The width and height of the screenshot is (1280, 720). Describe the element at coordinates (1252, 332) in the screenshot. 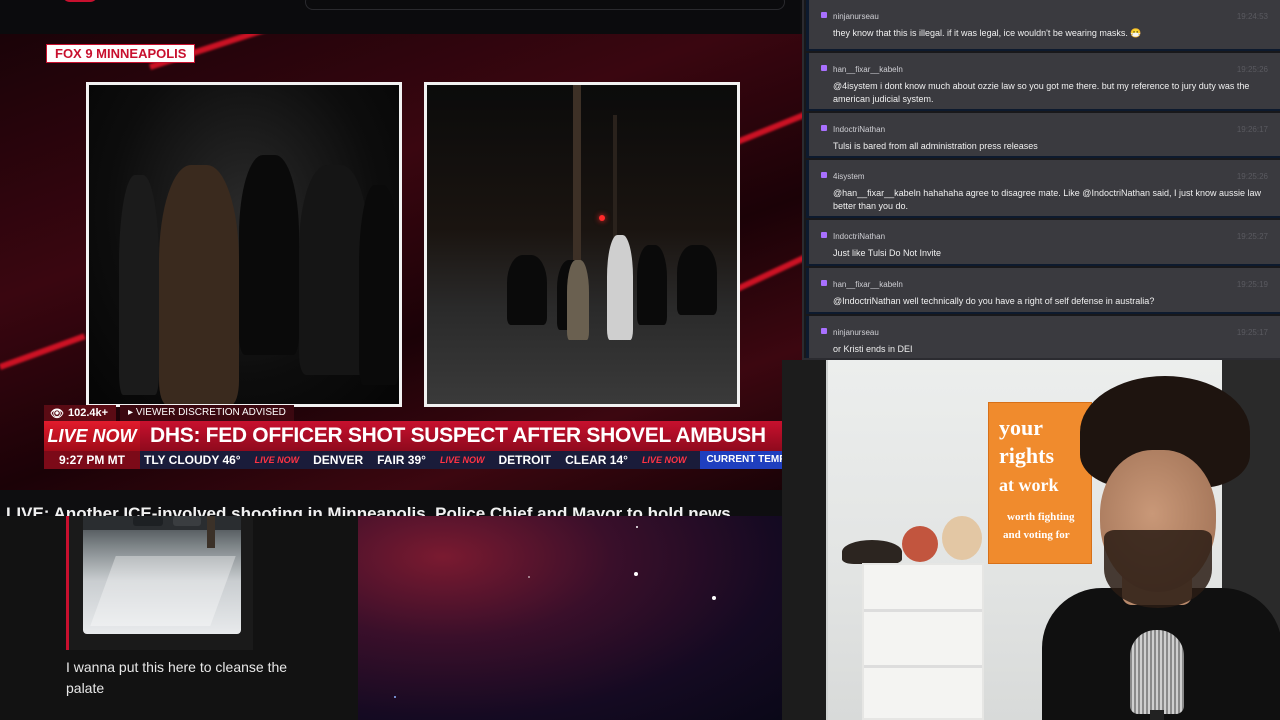

I see `chat-timestamp: 19:25:17` at that location.